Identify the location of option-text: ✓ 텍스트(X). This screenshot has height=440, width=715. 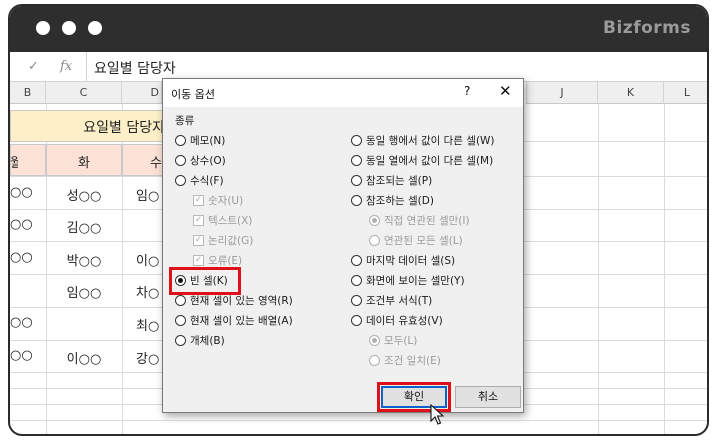
(222, 221).